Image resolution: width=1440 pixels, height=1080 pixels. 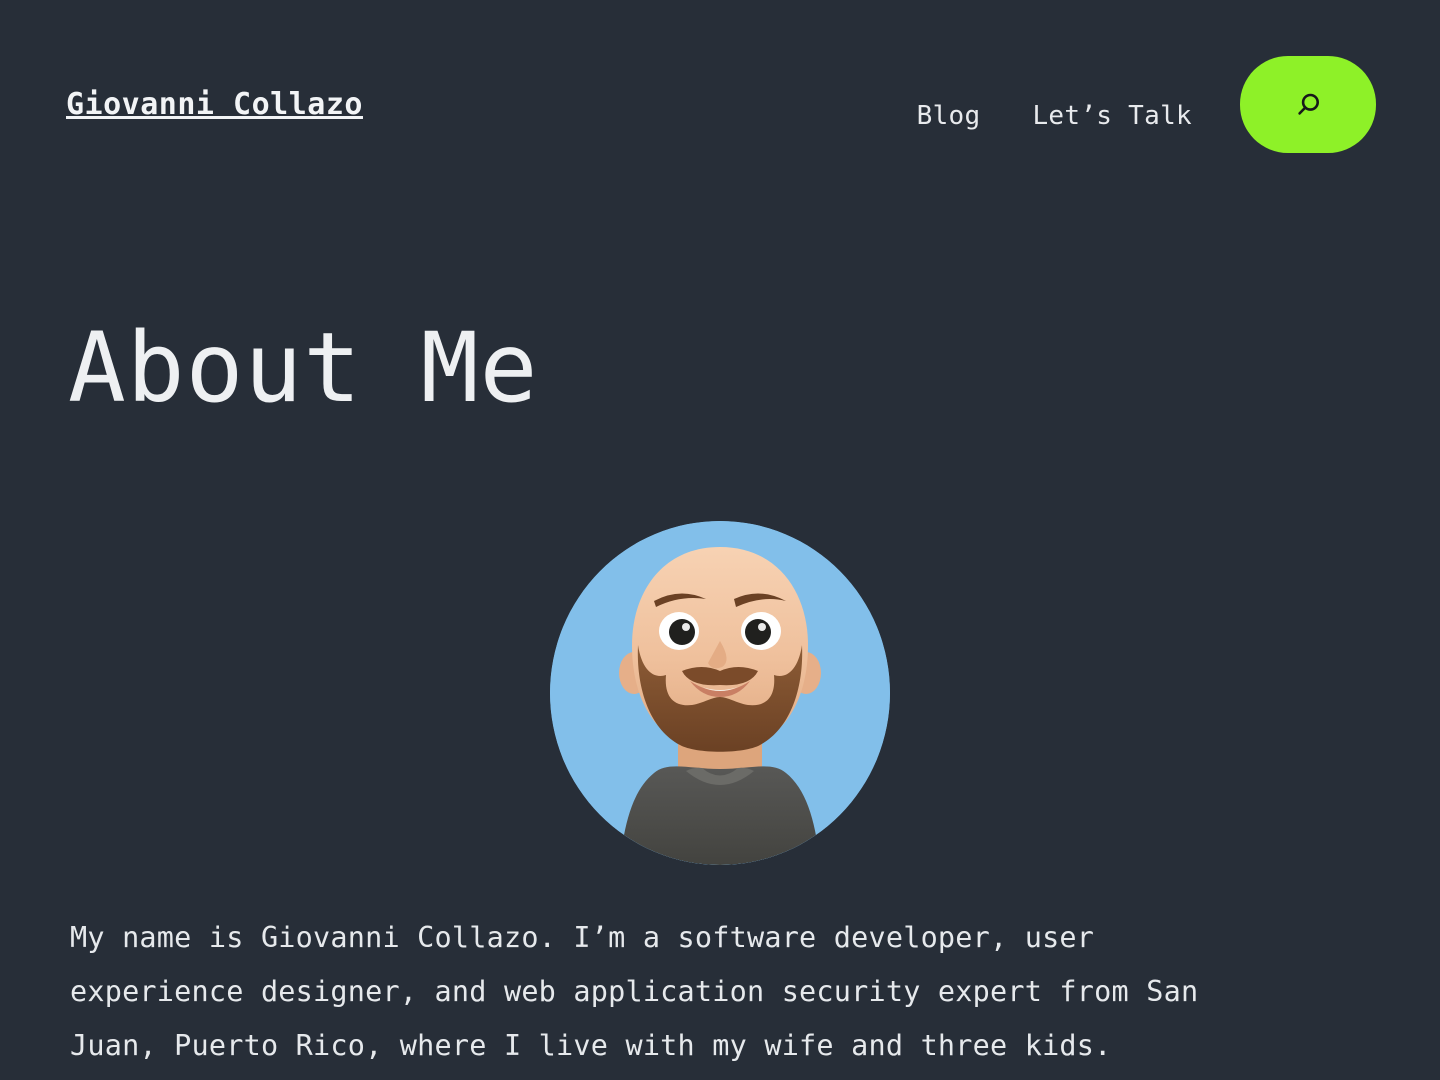 What do you see at coordinates (1112, 116) in the screenshot?
I see `nav-link-lets-talk: Let’s Talk` at bounding box center [1112, 116].